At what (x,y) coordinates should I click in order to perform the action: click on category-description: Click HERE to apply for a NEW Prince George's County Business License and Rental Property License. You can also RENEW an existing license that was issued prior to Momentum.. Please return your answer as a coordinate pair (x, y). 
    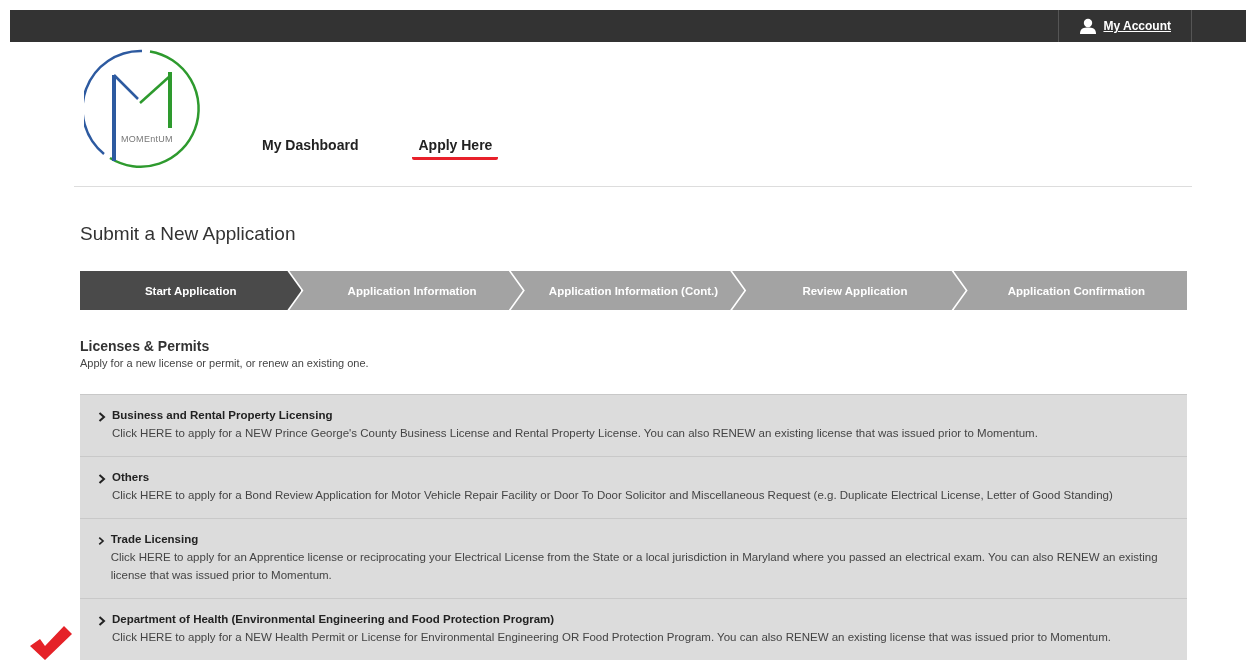
    Looking at the image, I should click on (575, 433).